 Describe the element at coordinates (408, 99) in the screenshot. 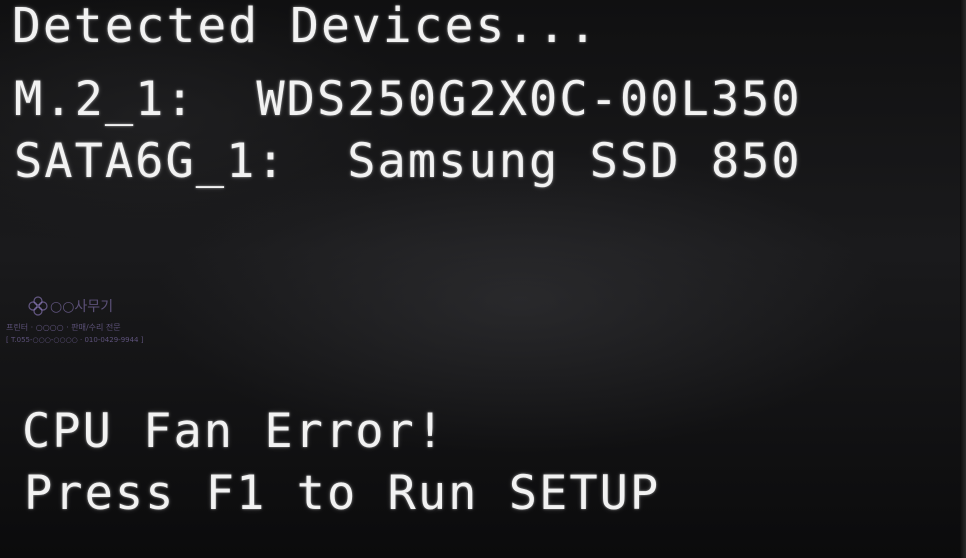

I see `m2-device-line: M.2_1: WDS250G2X0C-00L350` at that location.